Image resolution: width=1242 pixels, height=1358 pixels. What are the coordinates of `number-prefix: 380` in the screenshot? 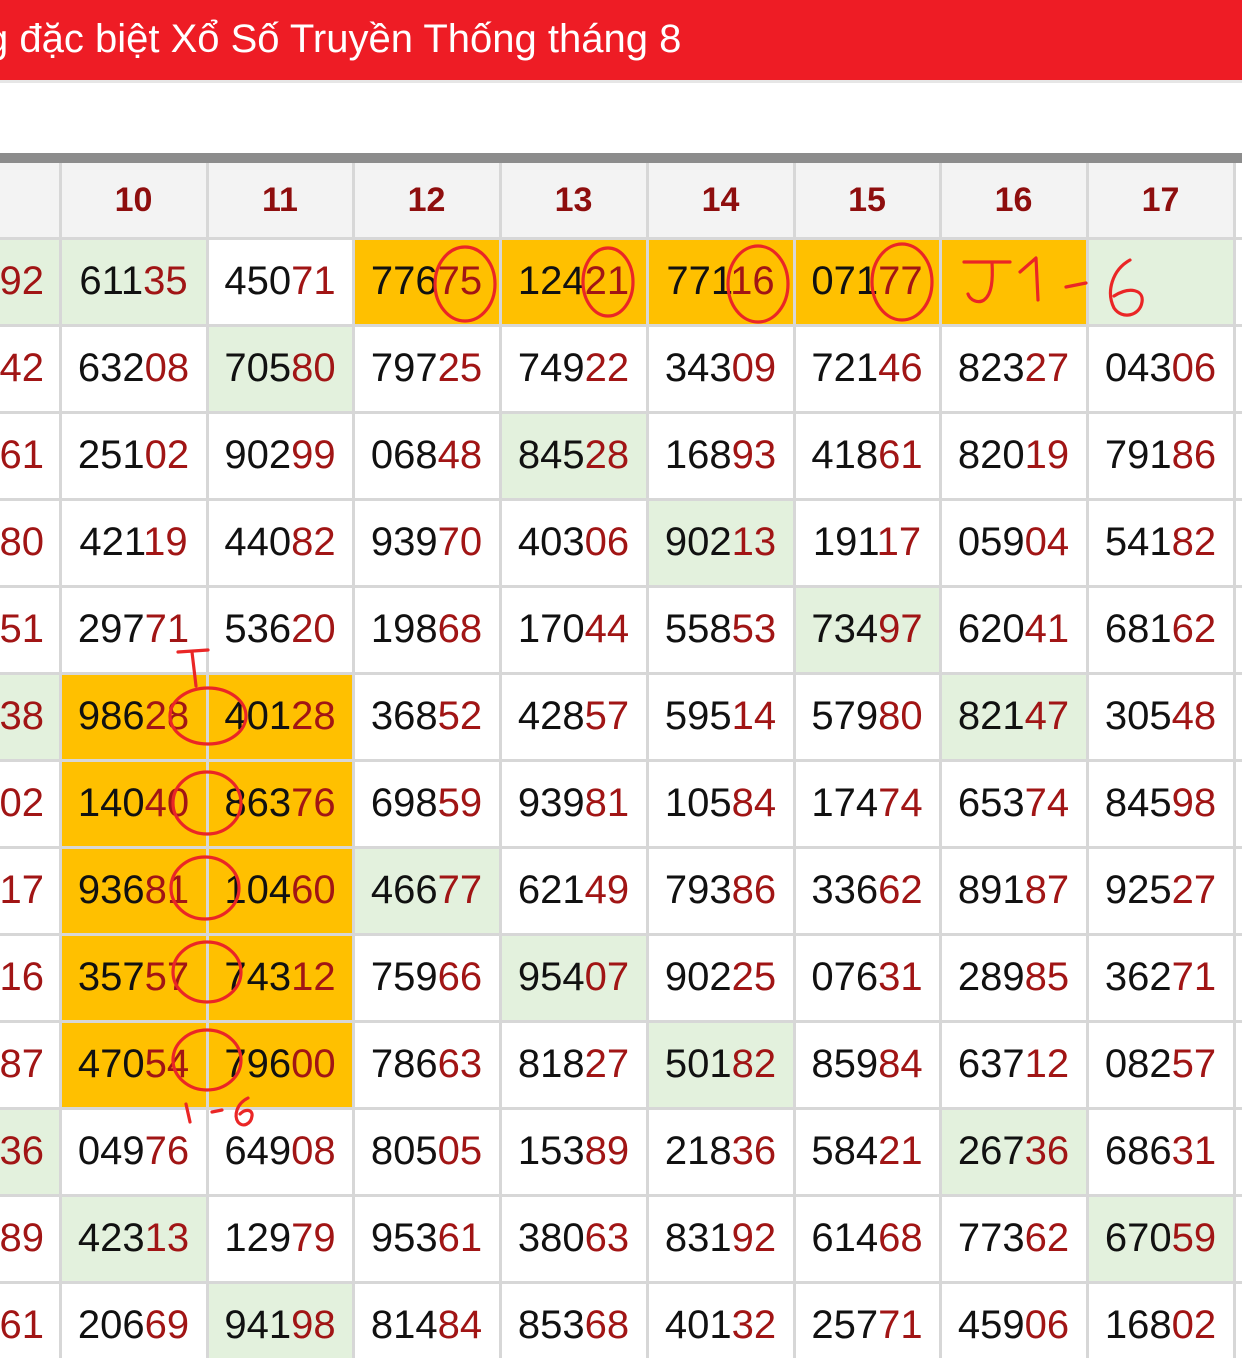 It's located at (551, 1238).